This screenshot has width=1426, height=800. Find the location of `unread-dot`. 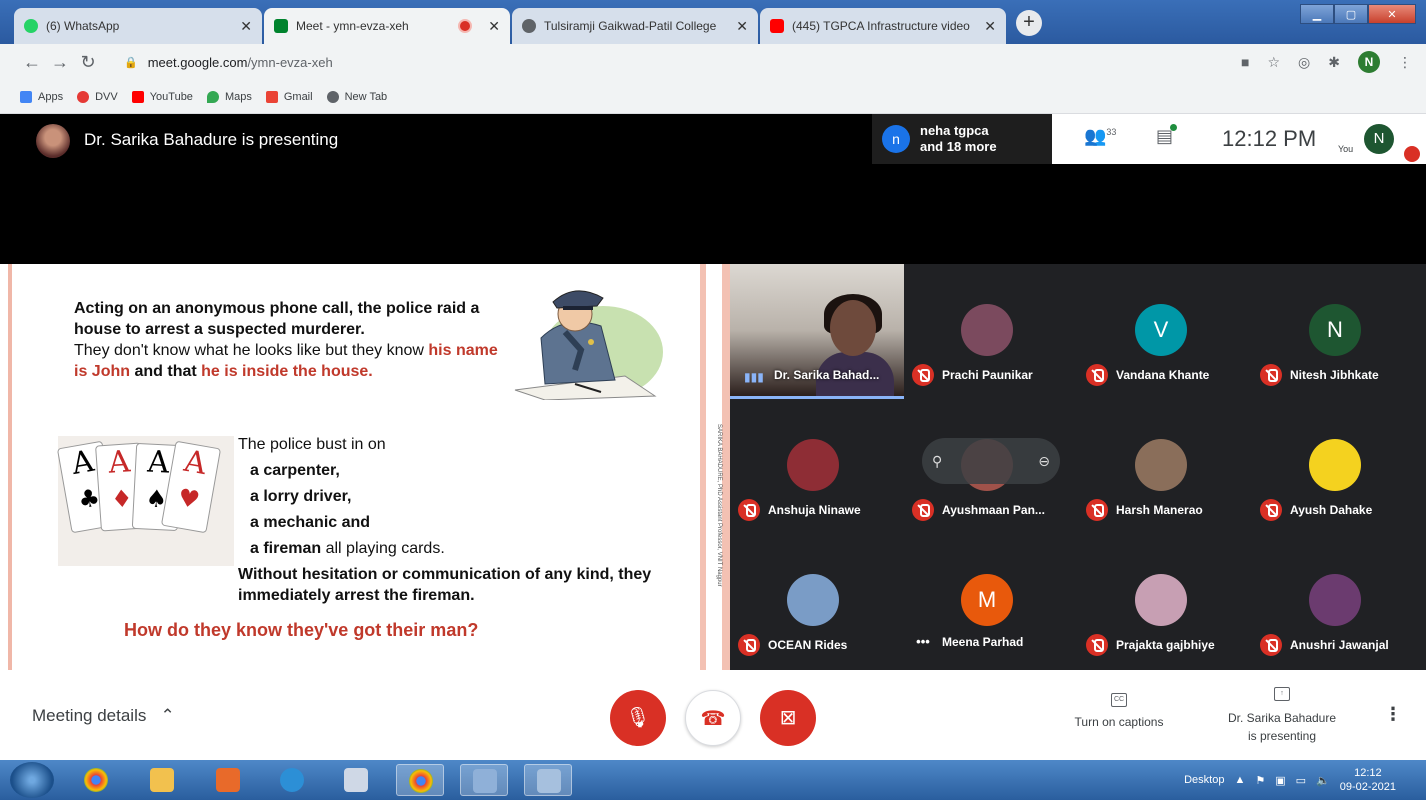

unread-dot is located at coordinates (1174, 127).